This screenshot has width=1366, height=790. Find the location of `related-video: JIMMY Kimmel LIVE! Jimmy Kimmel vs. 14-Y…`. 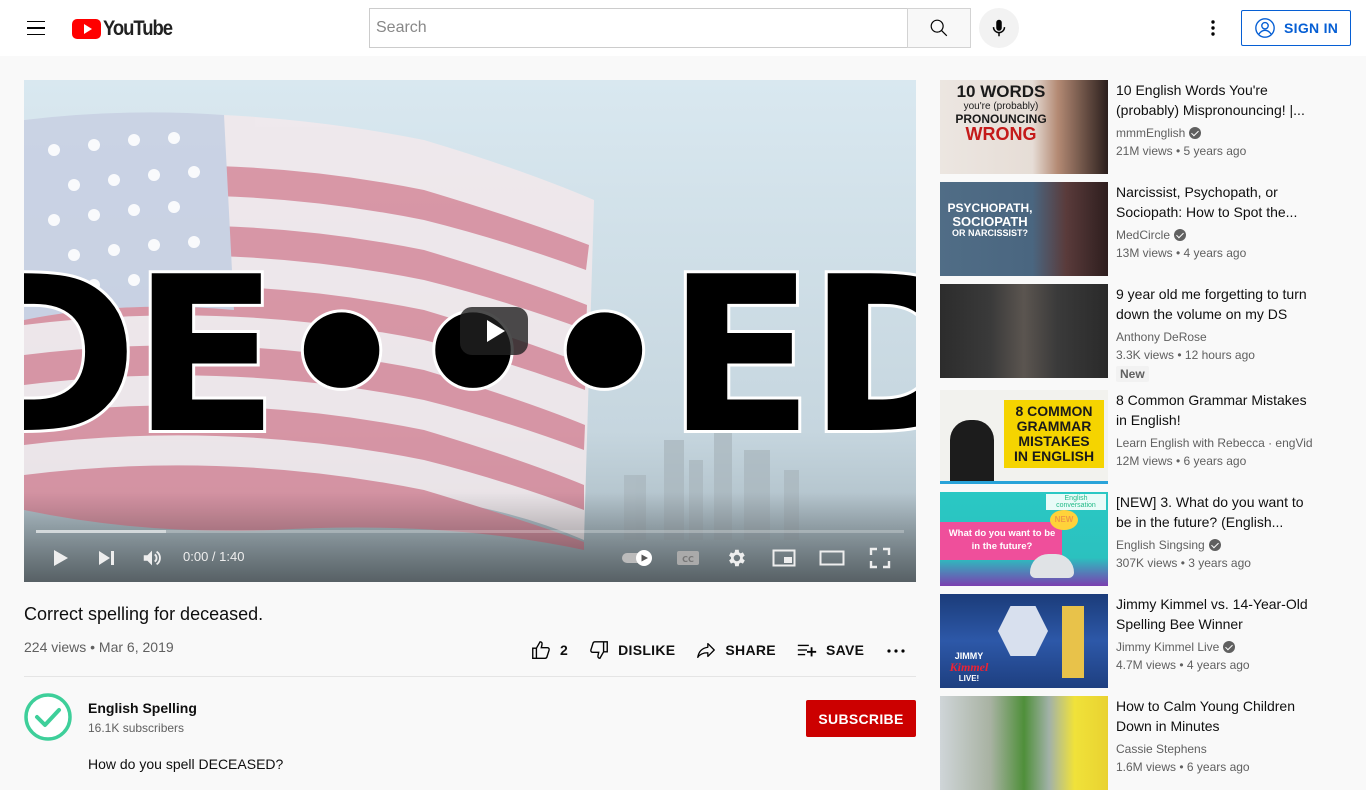

related-video: JIMMY Kimmel LIVE! Jimmy Kimmel vs. 14-Y… is located at coordinates (1145, 641).